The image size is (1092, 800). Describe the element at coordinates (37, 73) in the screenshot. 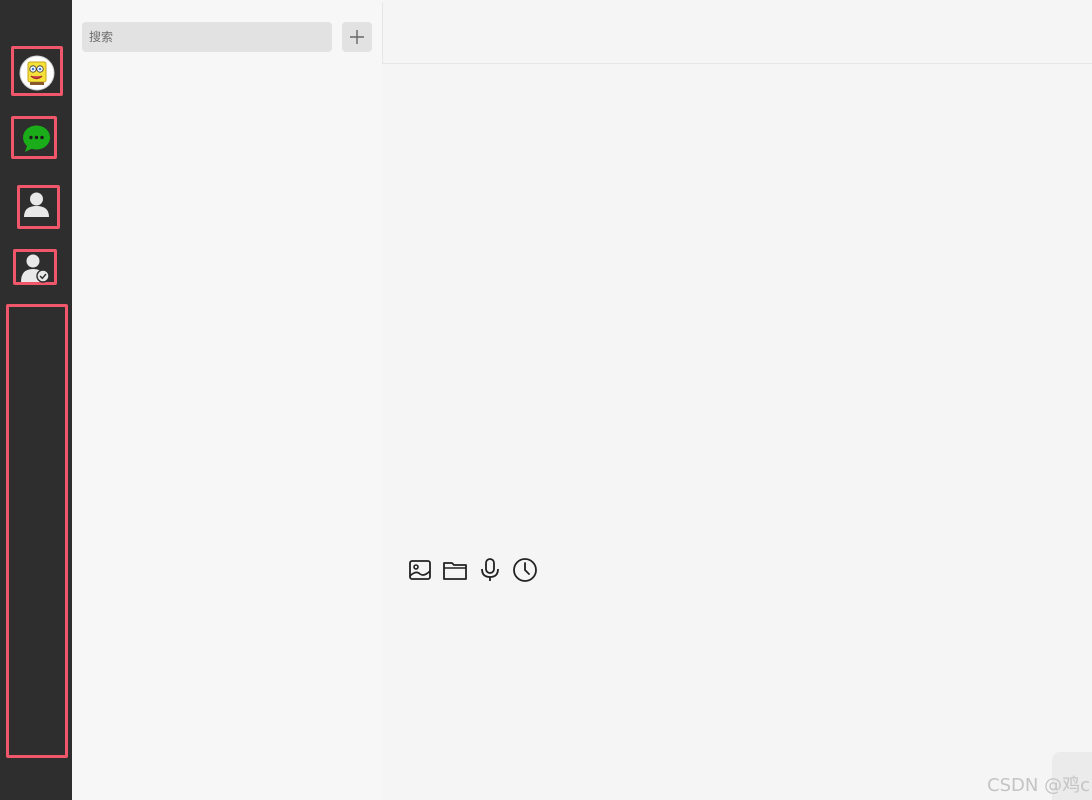

I see `user-avatar-icon` at that location.